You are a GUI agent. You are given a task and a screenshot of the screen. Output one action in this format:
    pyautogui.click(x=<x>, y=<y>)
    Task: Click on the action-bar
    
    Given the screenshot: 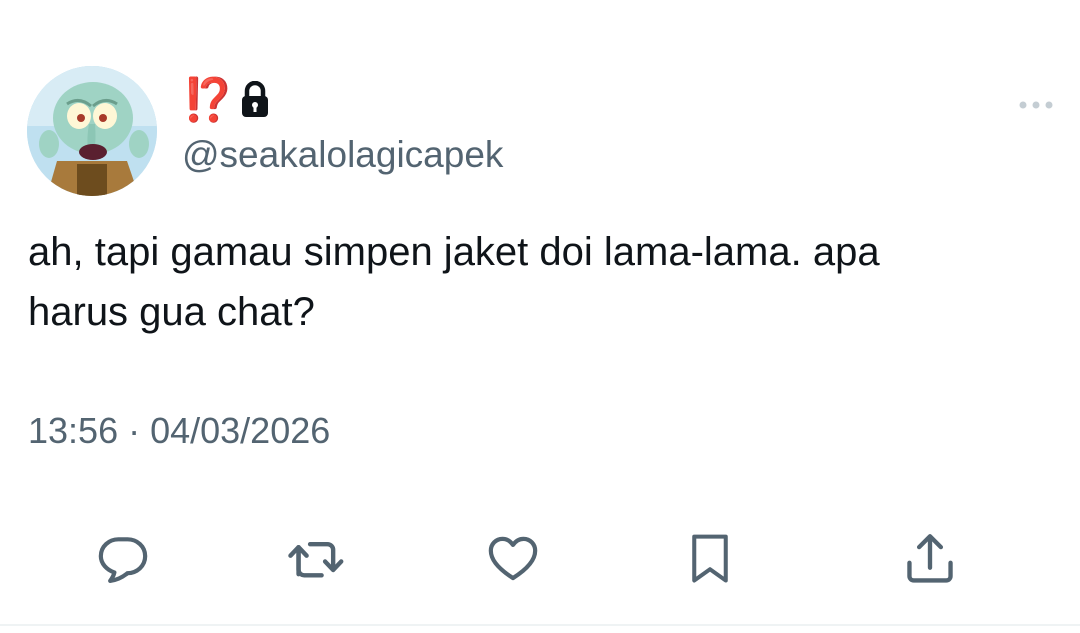 What is the action you would take?
    pyautogui.click(x=540, y=558)
    